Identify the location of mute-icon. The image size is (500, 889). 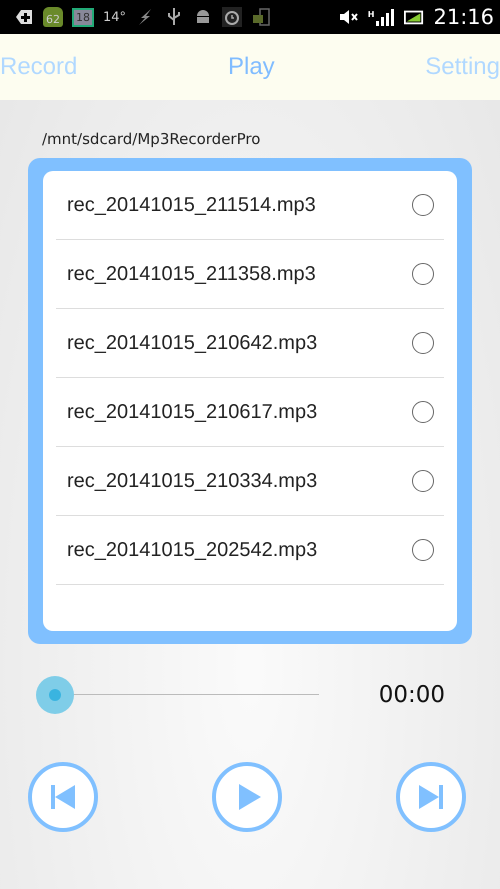
(348, 17).